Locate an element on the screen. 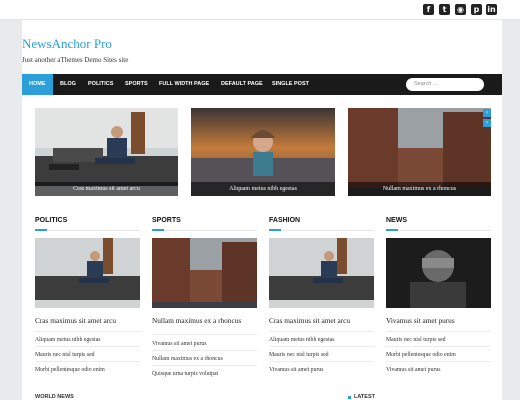  news-image is located at coordinates (438, 273).